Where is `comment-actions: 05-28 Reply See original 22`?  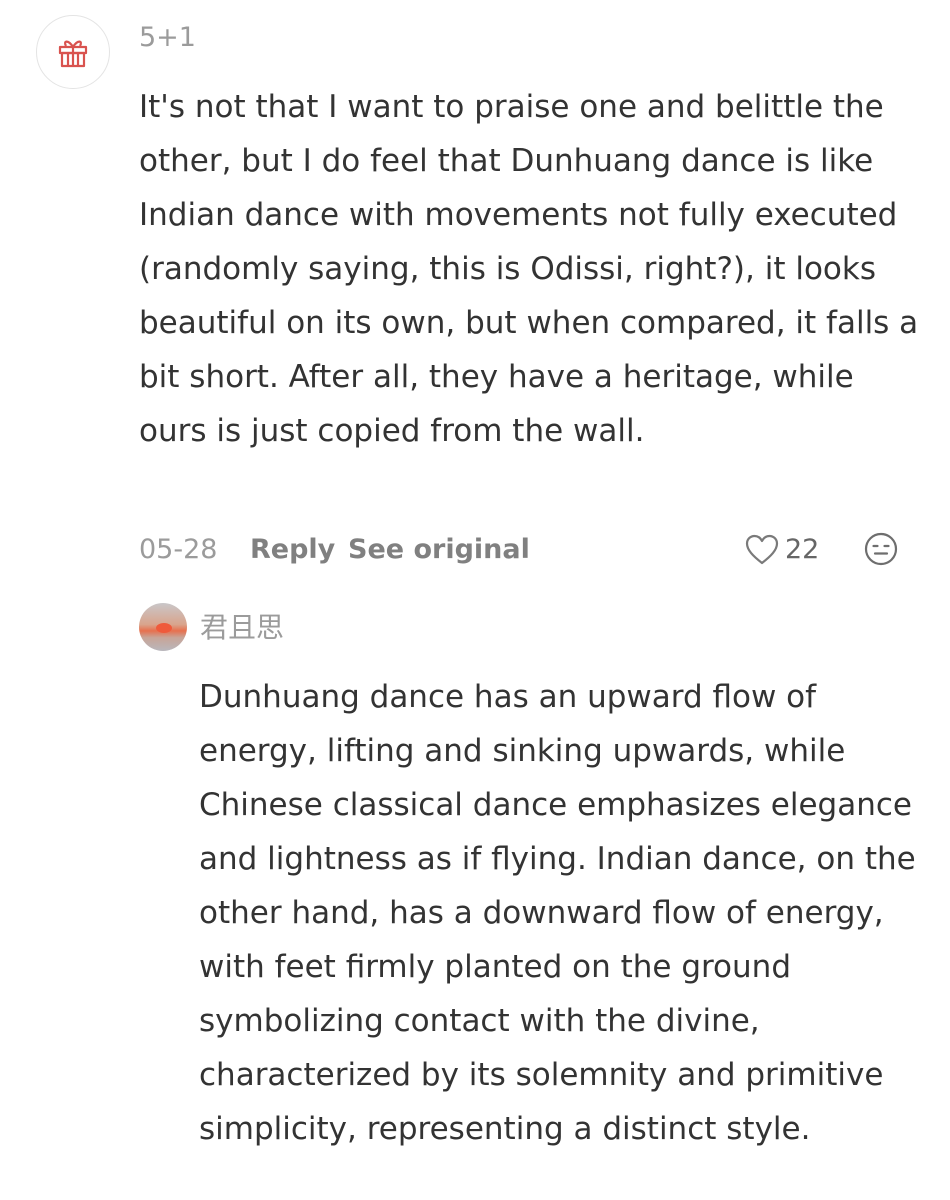 comment-actions: 05-28 Reply See original 22 is located at coordinates (524, 550).